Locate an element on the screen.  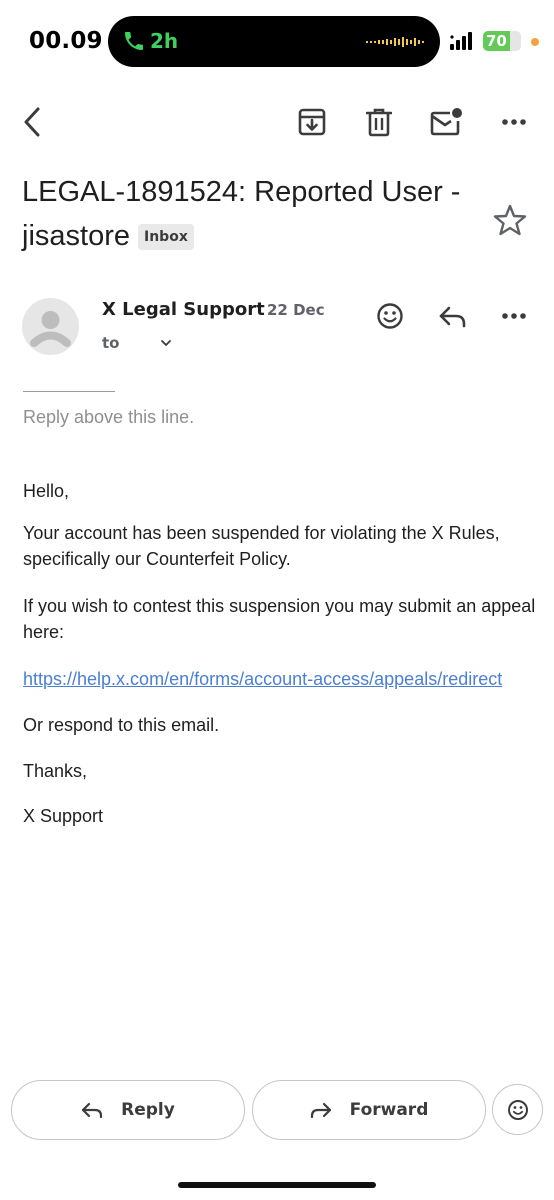
delete-button is located at coordinates (379, 122).